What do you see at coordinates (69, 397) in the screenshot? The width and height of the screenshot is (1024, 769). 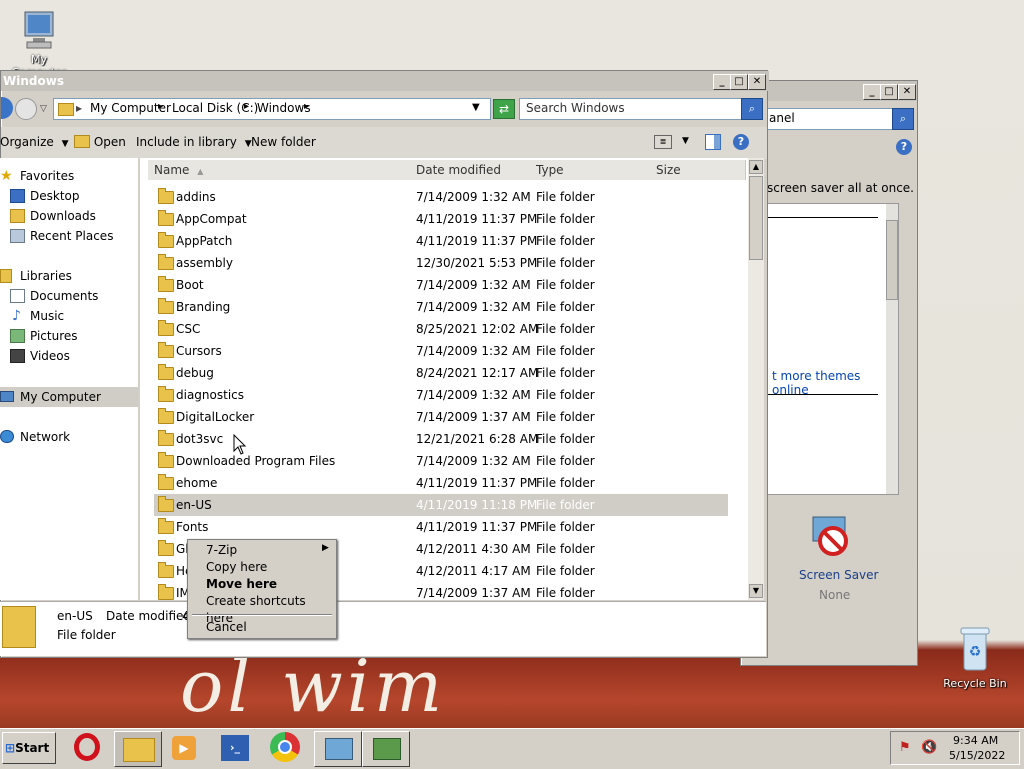 I see `nav-my-computer: My Computer` at bounding box center [69, 397].